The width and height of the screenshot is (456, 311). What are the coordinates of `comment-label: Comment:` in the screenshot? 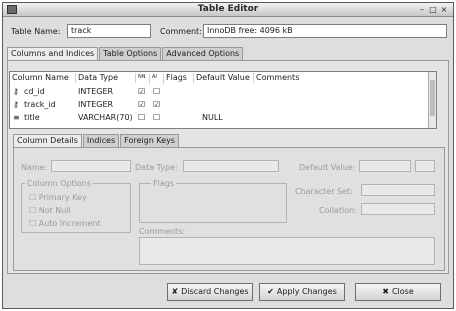 It's located at (181, 31).